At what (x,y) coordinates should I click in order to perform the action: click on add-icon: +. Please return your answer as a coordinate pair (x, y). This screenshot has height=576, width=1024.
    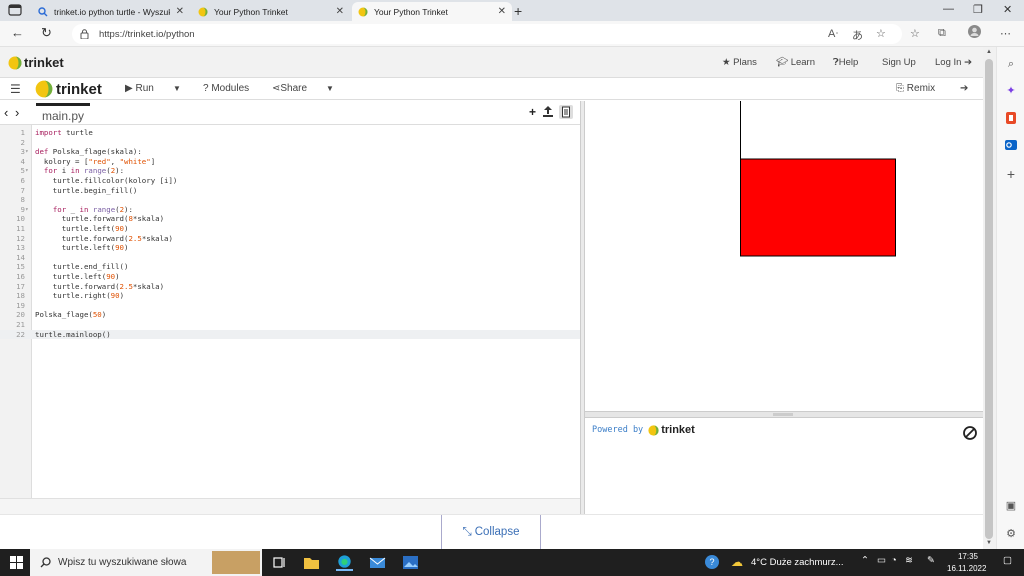
    Looking at the image, I should click on (1011, 174).